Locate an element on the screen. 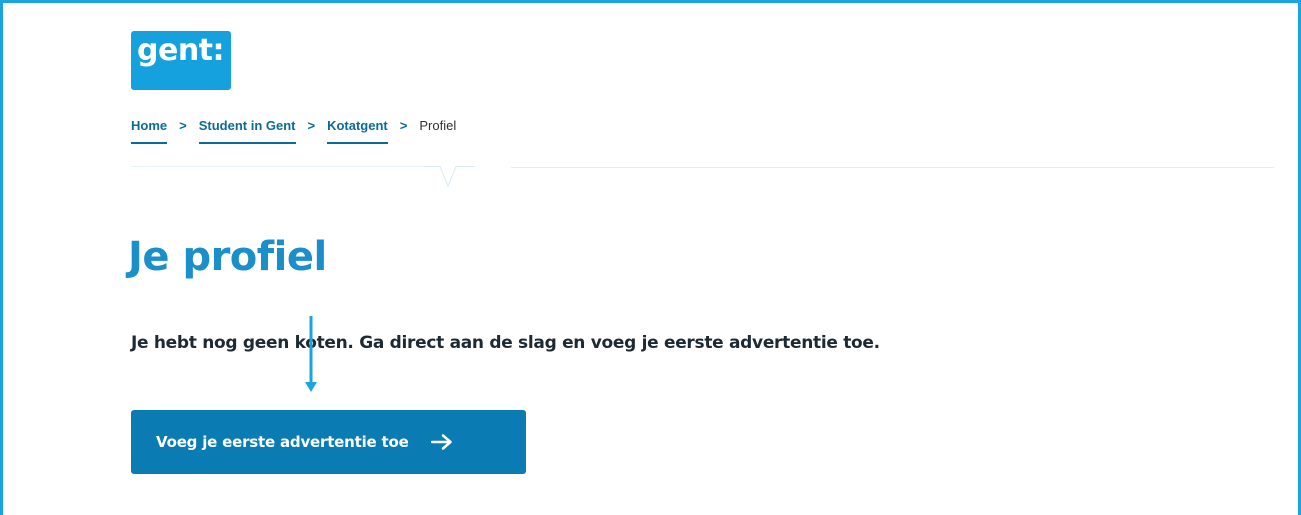  add-first-advertisement-button: Voeg je eerste advertentie toe is located at coordinates (328, 442).